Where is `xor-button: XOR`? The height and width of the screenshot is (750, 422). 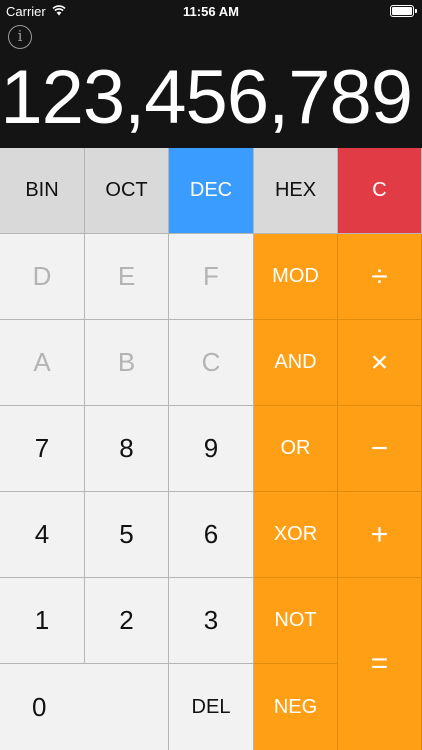
xor-button: XOR is located at coordinates (296, 535).